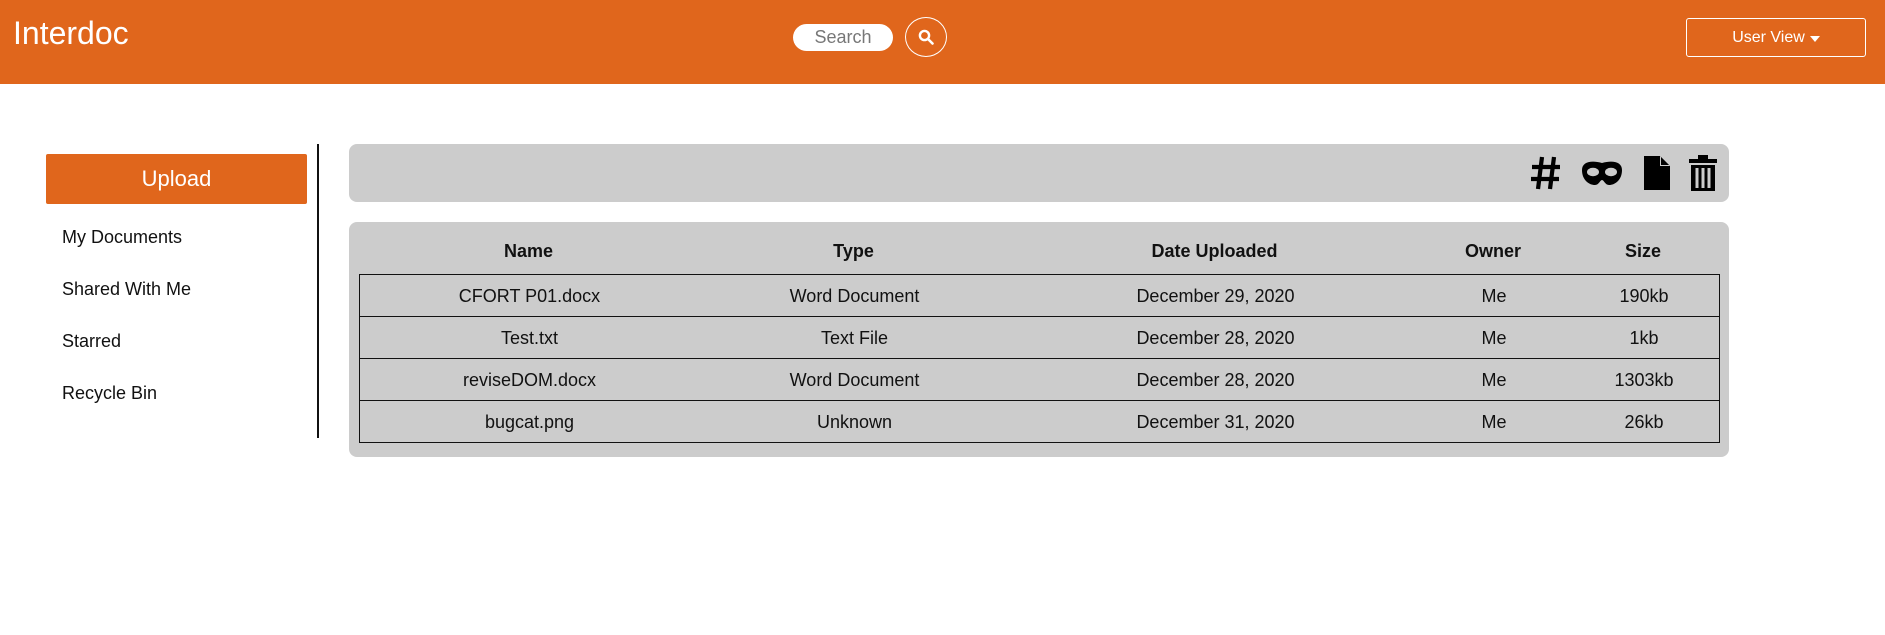  I want to click on top-navbar: Interdoc User View, so click(942, 42).